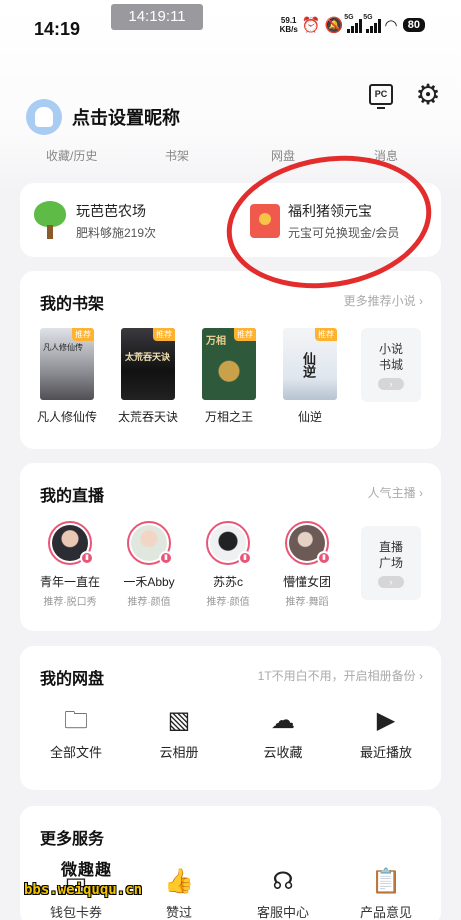 The image size is (461, 920). Describe the element at coordinates (307, 602) in the screenshot. I see `streamer-tag: 推荐·舞蹈` at that location.